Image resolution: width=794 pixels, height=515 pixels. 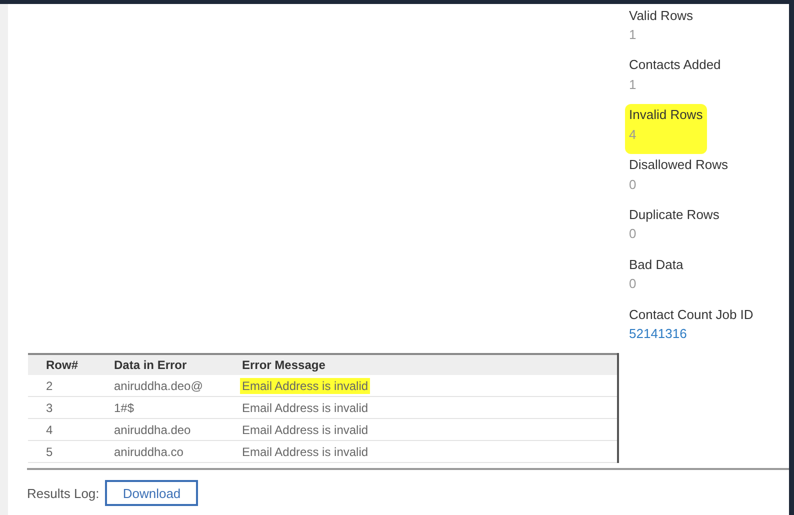 I want to click on table-cell: aniruddha.co, so click(x=149, y=451).